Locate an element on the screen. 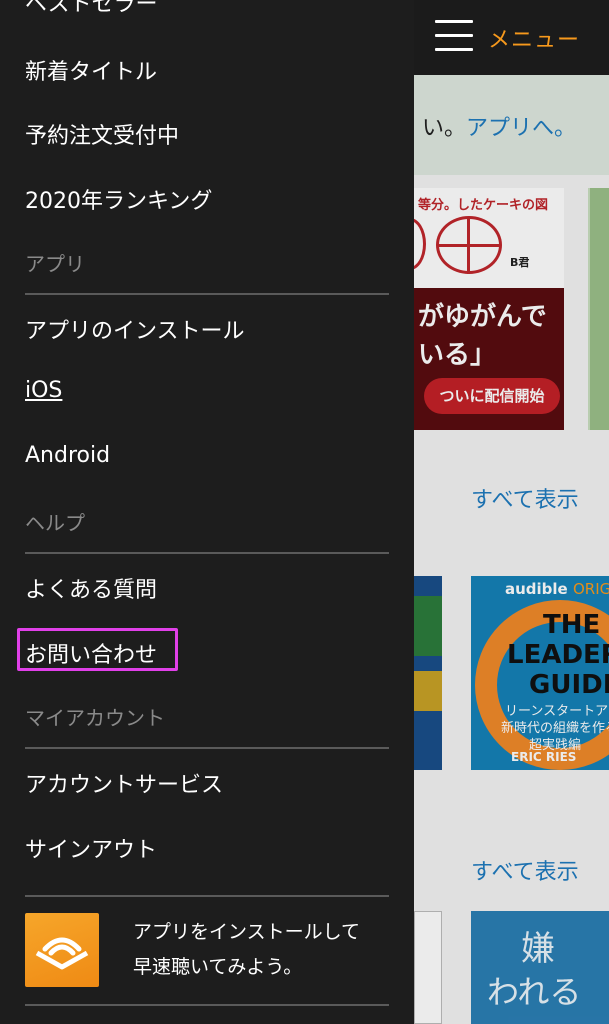 Image resolution: width=609 pixels, height=1024 pixels. section-header-account: マイアカウント is located at coordinates (95, 718).